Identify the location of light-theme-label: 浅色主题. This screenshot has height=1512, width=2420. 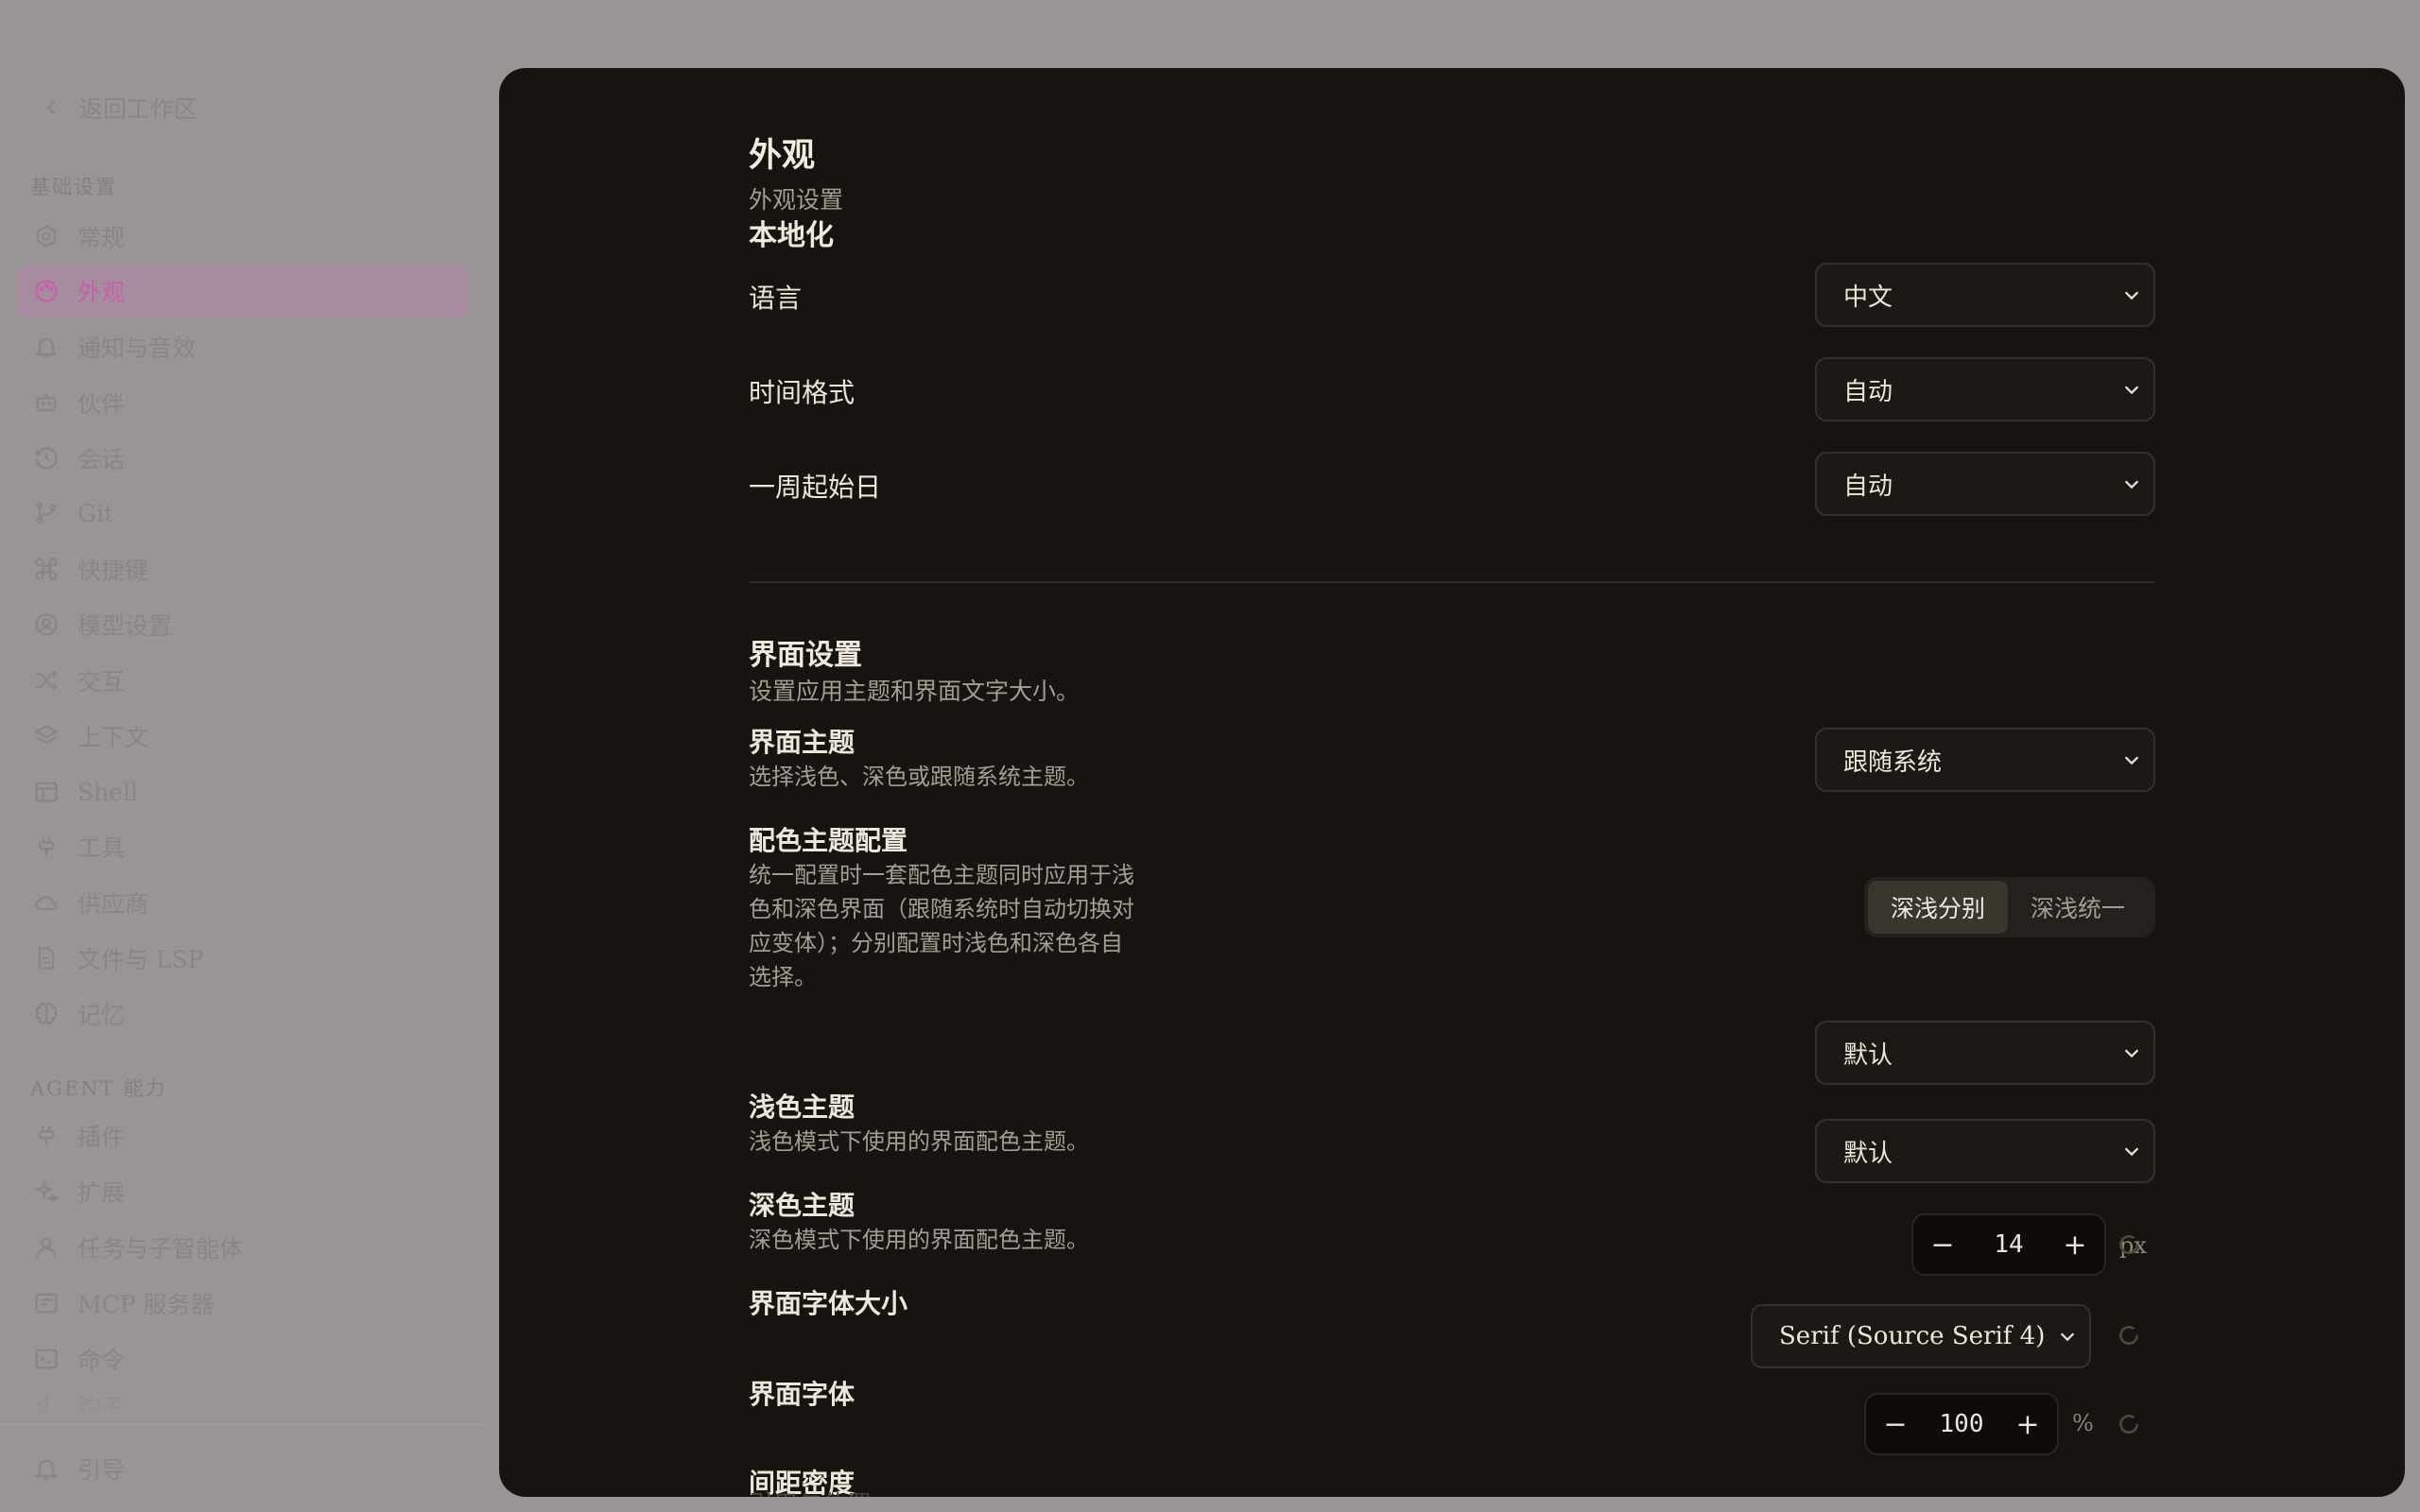
(802, 1107).